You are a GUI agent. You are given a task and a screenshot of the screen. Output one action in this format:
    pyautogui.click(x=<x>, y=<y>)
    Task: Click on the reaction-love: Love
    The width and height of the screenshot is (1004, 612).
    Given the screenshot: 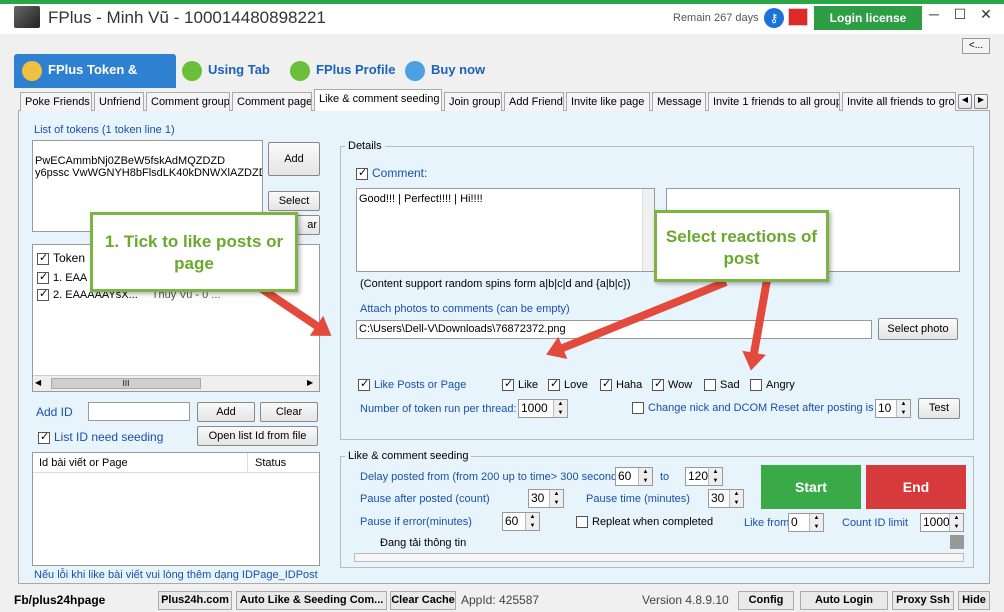 What is the action you would take?
    pyautogui.click(x=568, y=384)
    